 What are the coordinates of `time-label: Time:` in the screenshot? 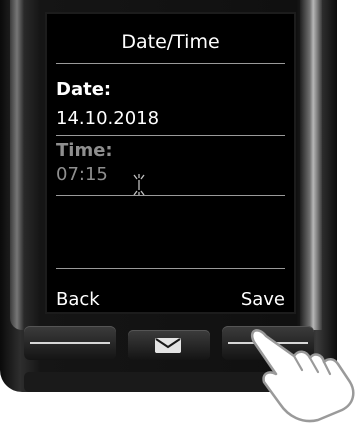 It's located at (84, 150).